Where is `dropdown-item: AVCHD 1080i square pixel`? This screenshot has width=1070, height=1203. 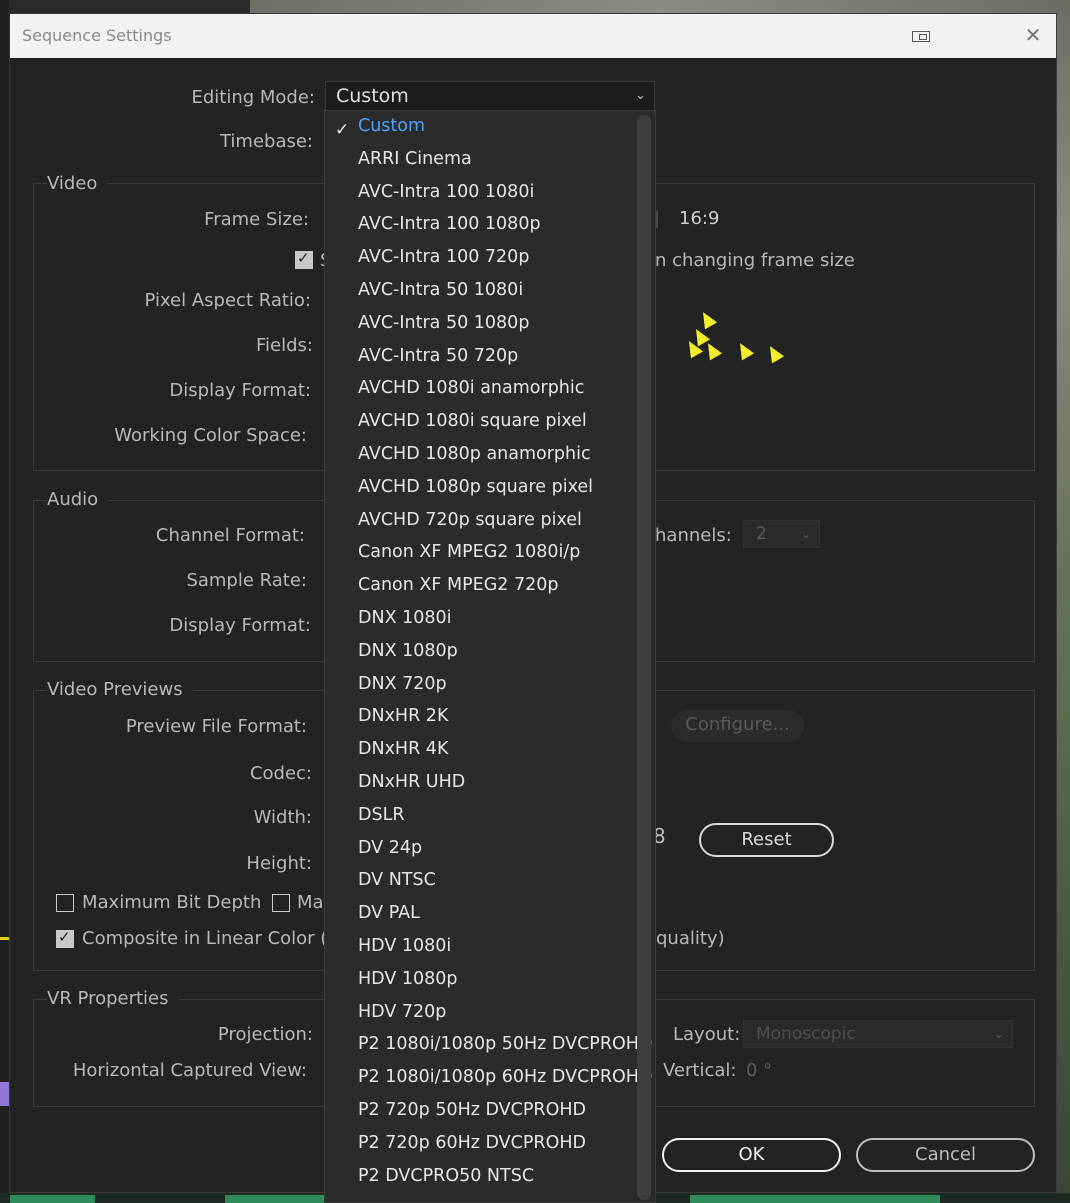 dropdown-item: AVCHD 1080i square pixel is located at coordinates (472, 421).